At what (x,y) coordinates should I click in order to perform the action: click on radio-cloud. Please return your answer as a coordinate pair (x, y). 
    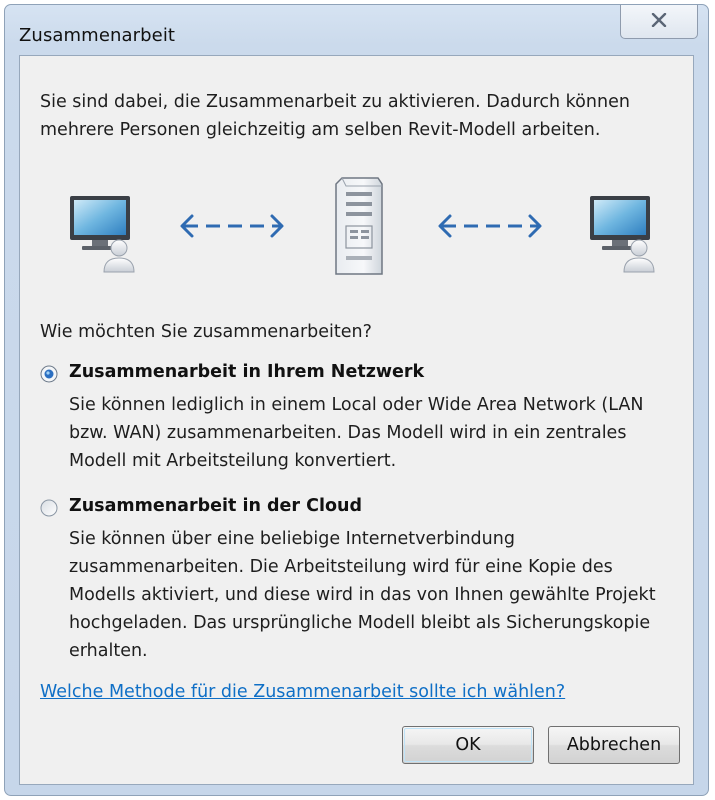
    Looking at the image, I should click on (49, 508).